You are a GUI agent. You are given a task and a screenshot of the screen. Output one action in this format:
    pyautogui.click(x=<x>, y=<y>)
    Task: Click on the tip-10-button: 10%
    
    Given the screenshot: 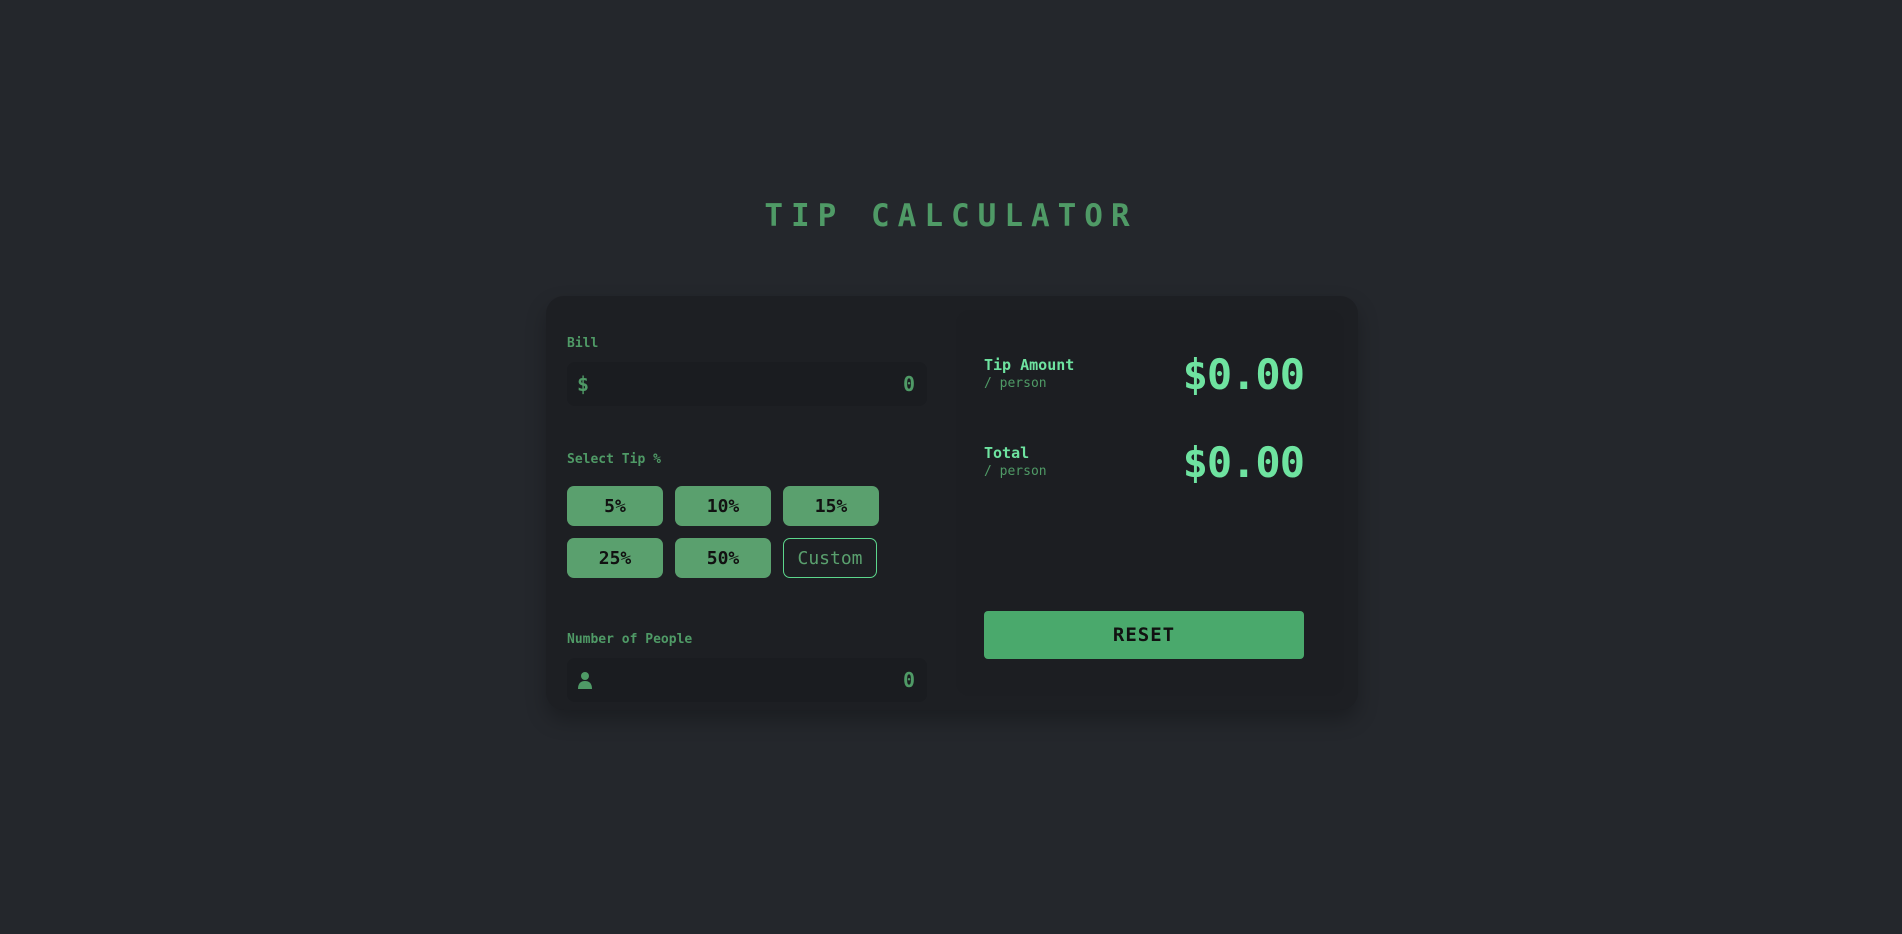 What is the action you would take?
    pyautogui.click(x=723, y=506)
    